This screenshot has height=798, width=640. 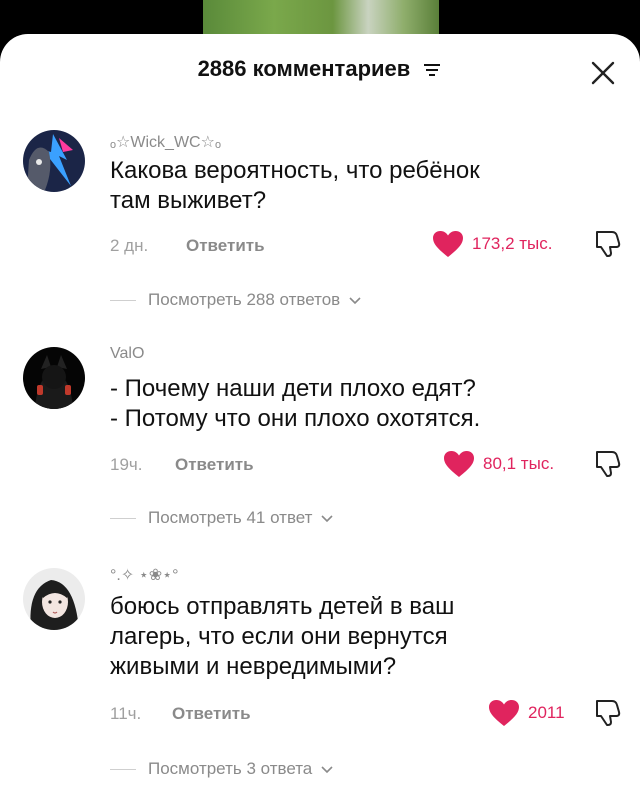 What do you see at coordinates (188, 200) in the screenshot?
I see `comment-text-line: там выживет?` at bounding box center [188, 200].